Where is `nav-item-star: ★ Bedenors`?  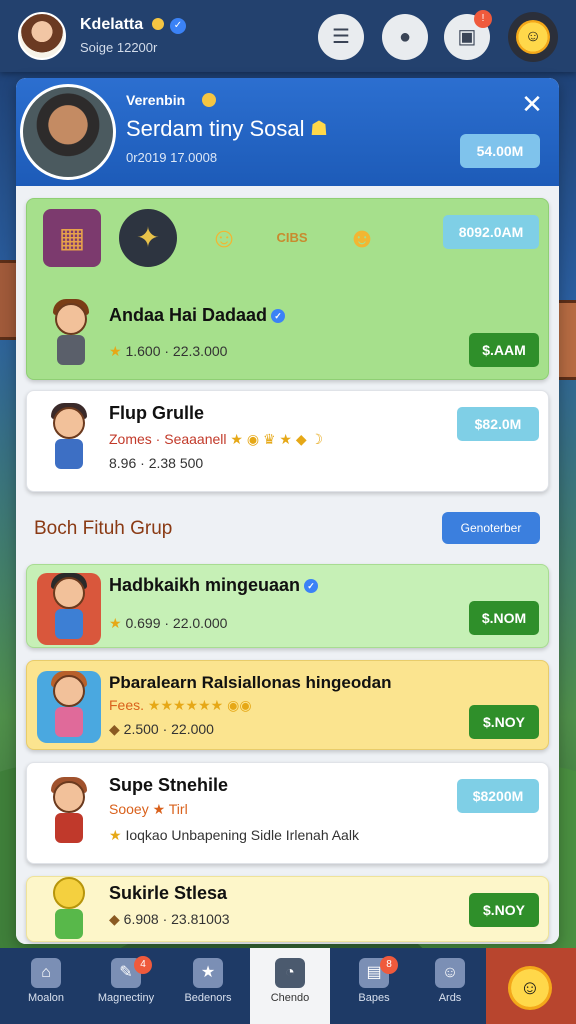 nav-item-star: ★ Bedenors is located at coordinates (208, 986).